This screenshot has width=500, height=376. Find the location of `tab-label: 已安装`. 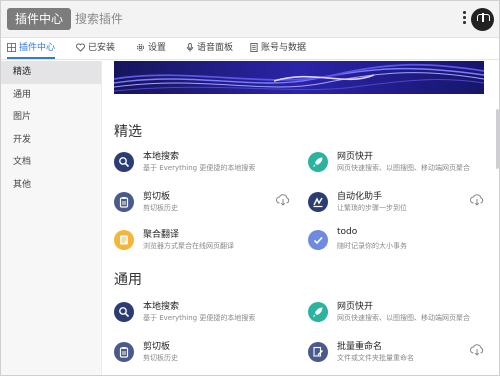

tab-label: 已安装 is located at coordinates (102, 48).